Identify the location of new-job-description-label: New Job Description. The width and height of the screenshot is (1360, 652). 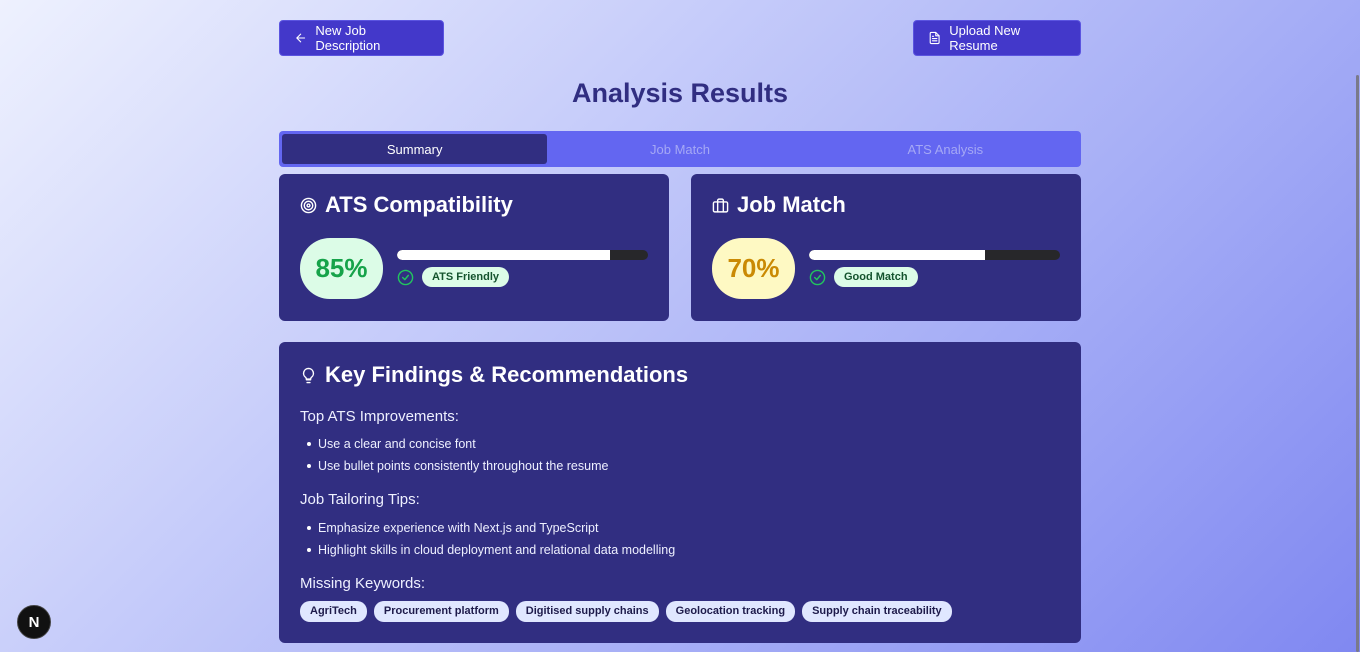
(348, 38).